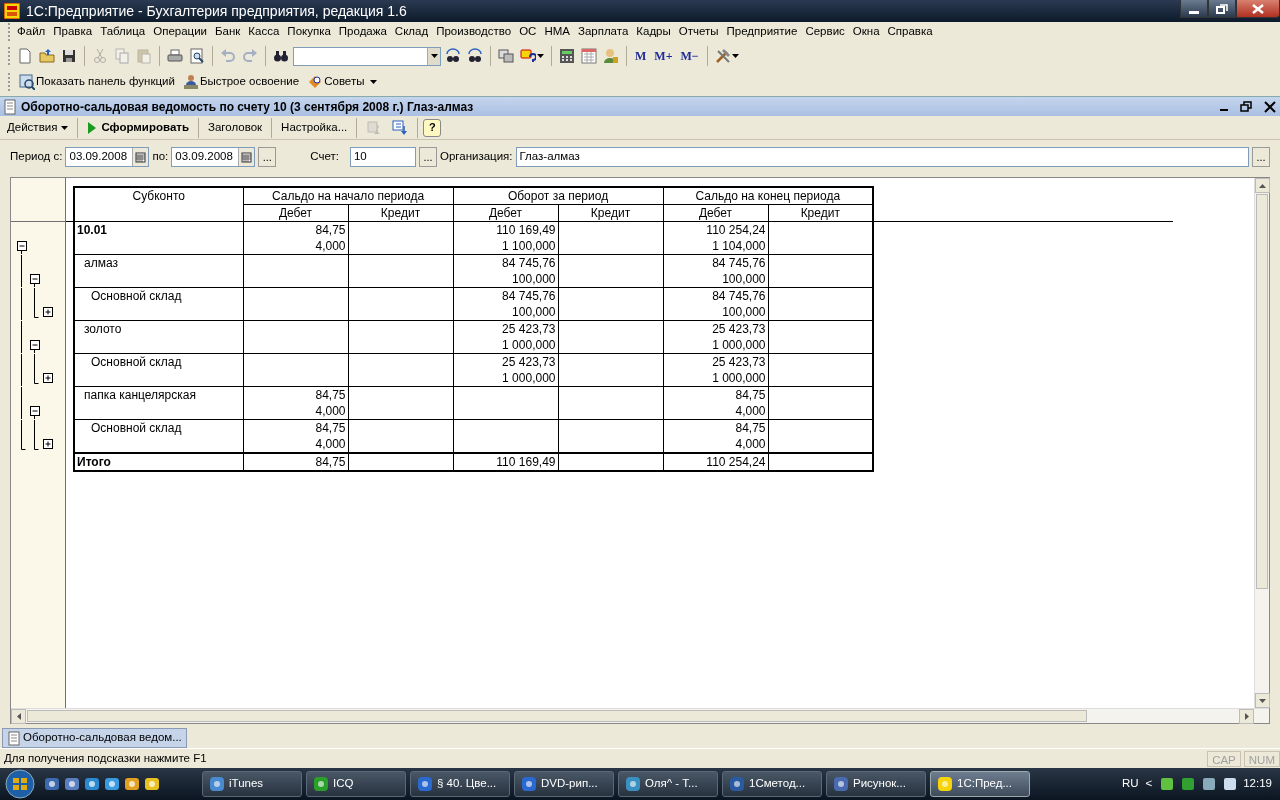 The image size is (1280, 800). Describe the element at coordinates (47, 56) in the screenshot. I see `open-folder-button` at that location.